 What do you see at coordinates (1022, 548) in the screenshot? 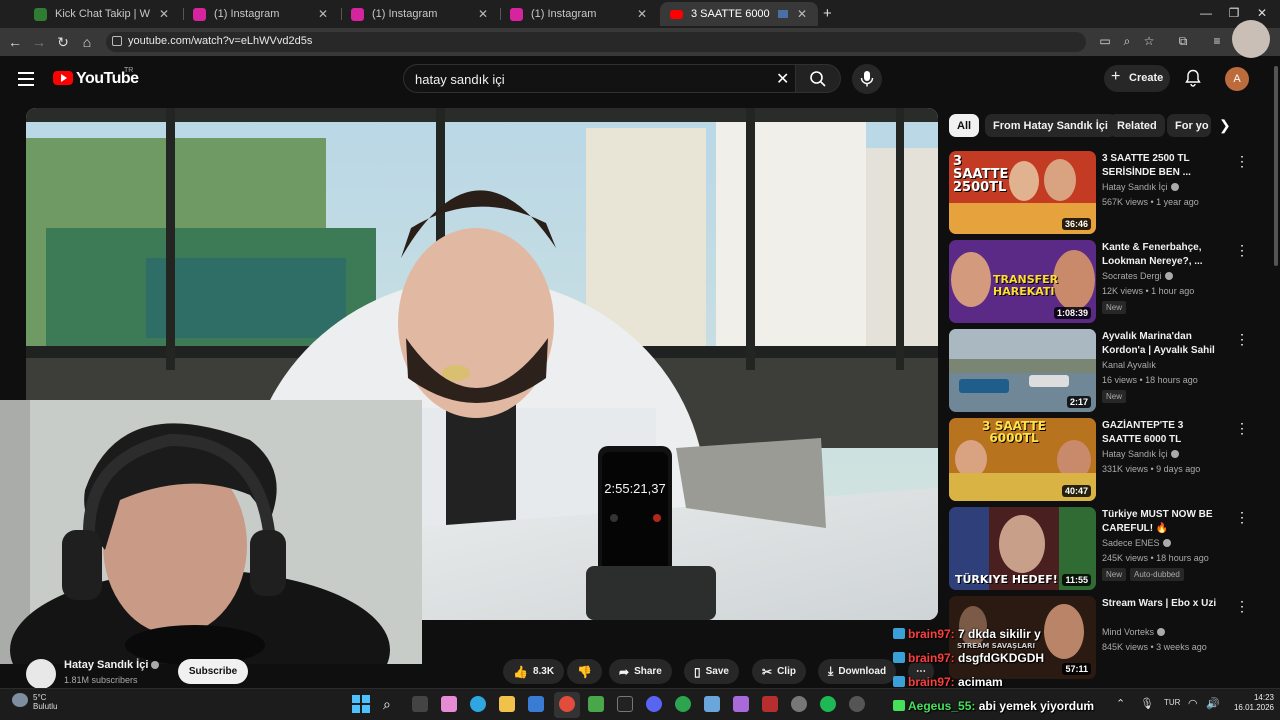
I see `video-thumbnail: TÜRKIYE HEDEF! 11:55` at bounding box center [1022, 548].